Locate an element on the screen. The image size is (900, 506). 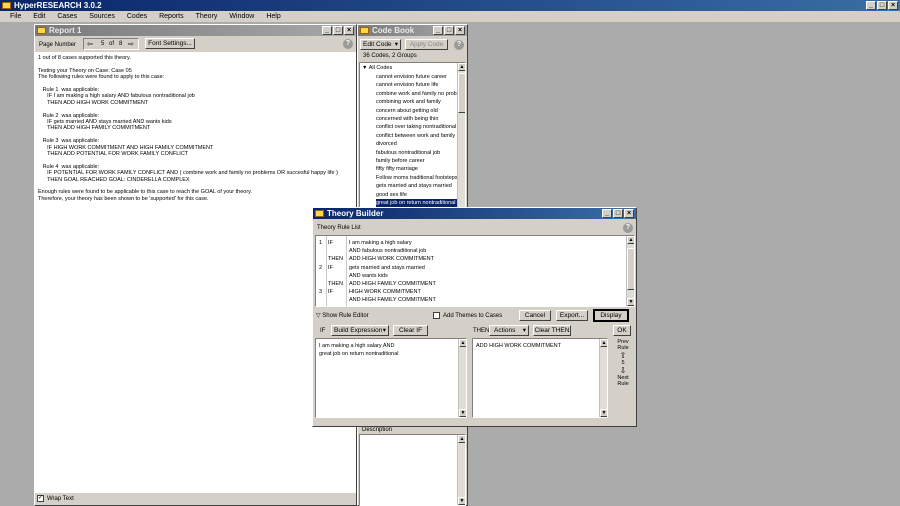
menu-help: Help is located at coordinates (273, 16).